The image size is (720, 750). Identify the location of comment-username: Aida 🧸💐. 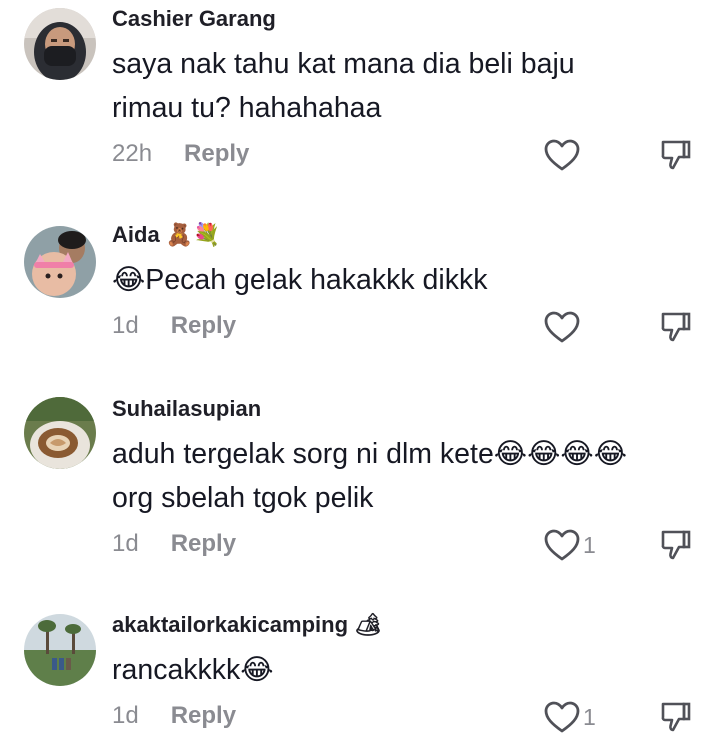
(166, 235).